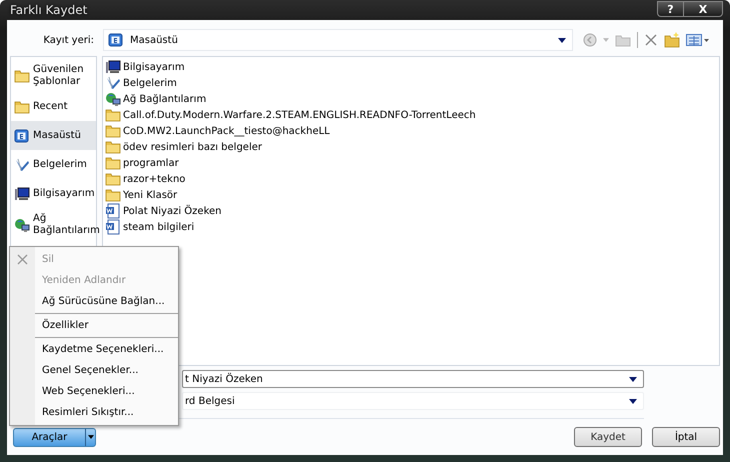 The height and width of the screenshot is (462, 730). What do you see at coordinates (703, 9) in the screenshot?
I see `close-button: X` at bounding box center [703, 9].